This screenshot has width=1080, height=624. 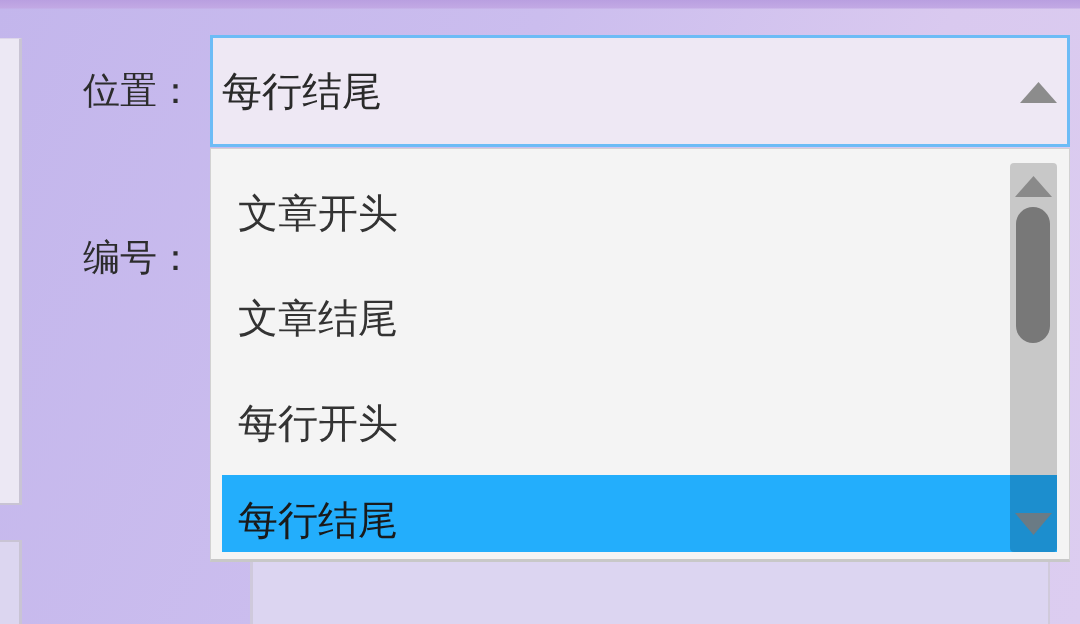 What do you see at coordinates (616, 212) in the screenshot?
I see `dropdown-option: 文章开头` at bounding box center [616, 212].